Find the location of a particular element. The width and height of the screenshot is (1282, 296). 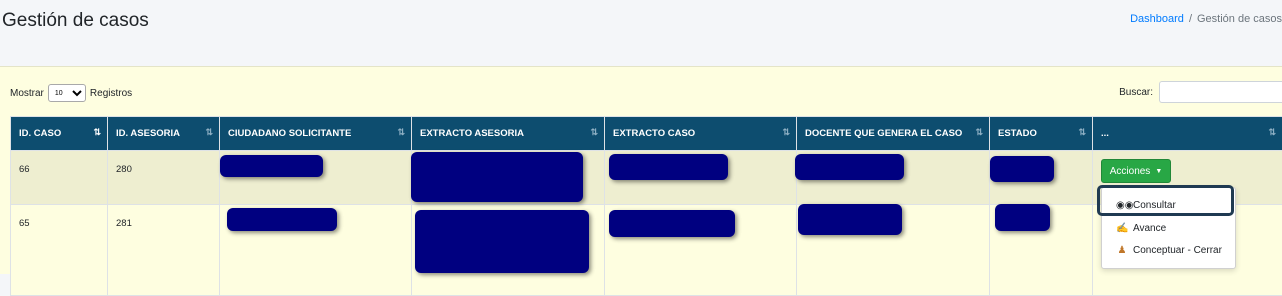

acciones-label: Acciones is located at coordinates (1130, 171).